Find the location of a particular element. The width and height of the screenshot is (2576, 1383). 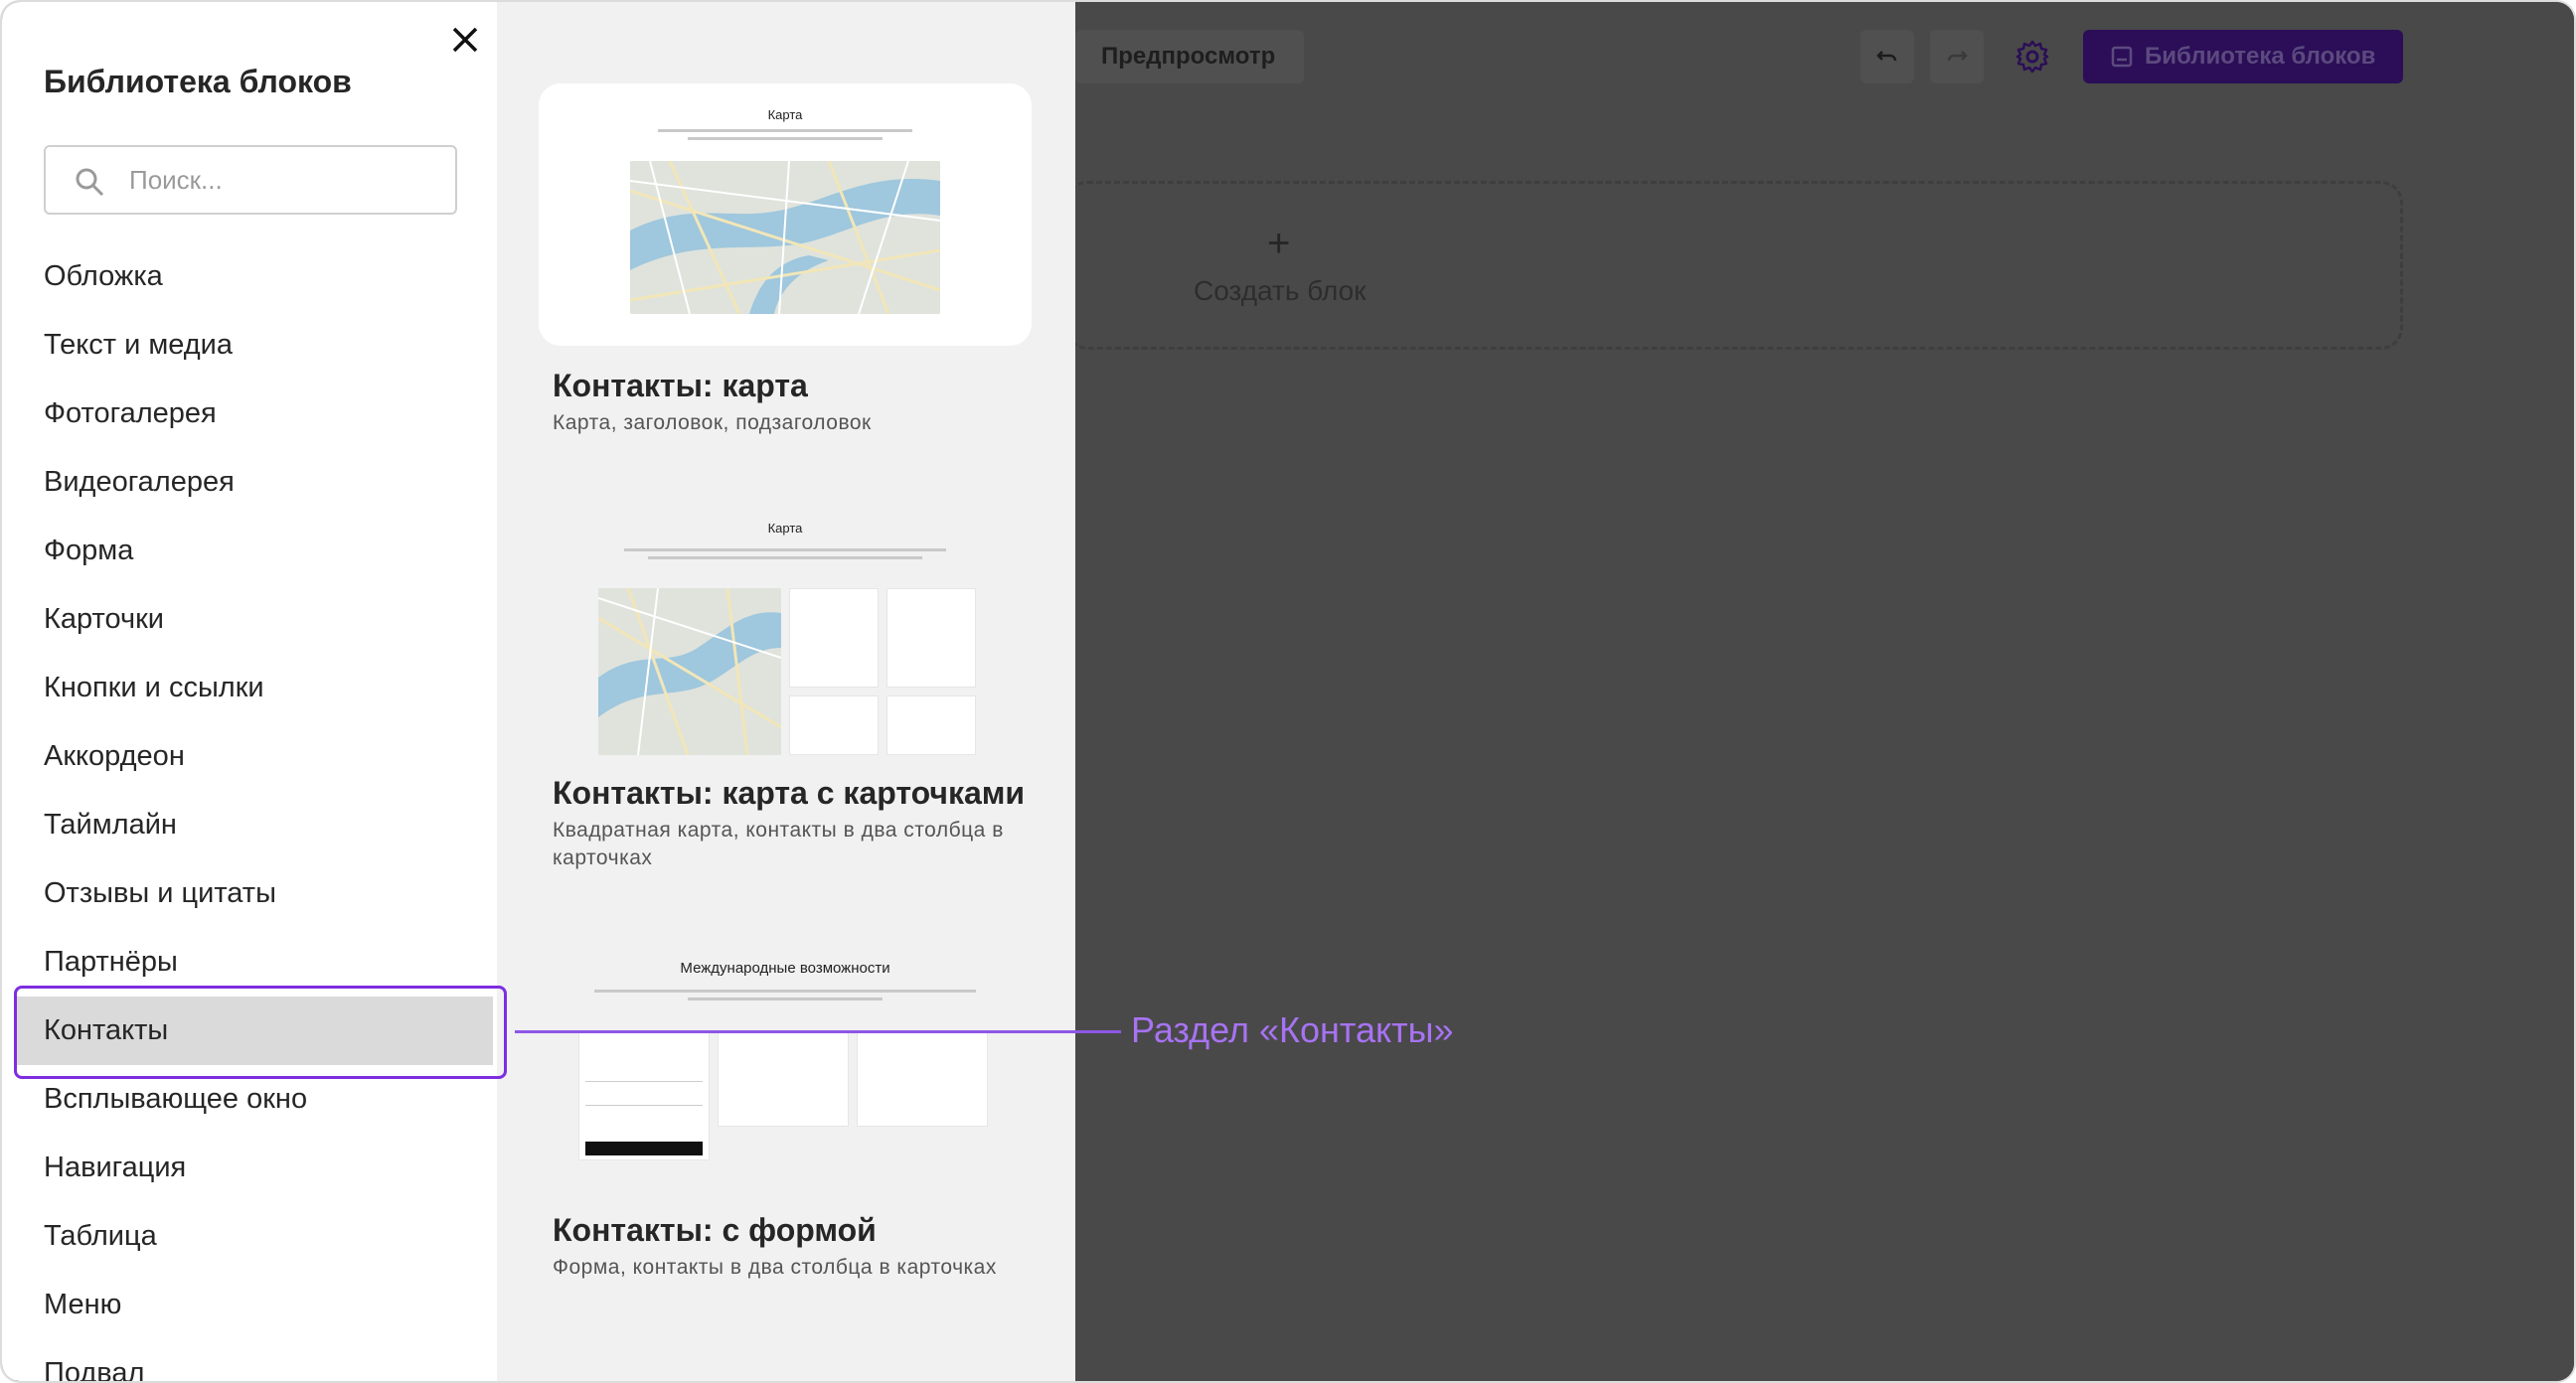

preview-button-label: Предпросмотр is located at coordinates (1188, 57).